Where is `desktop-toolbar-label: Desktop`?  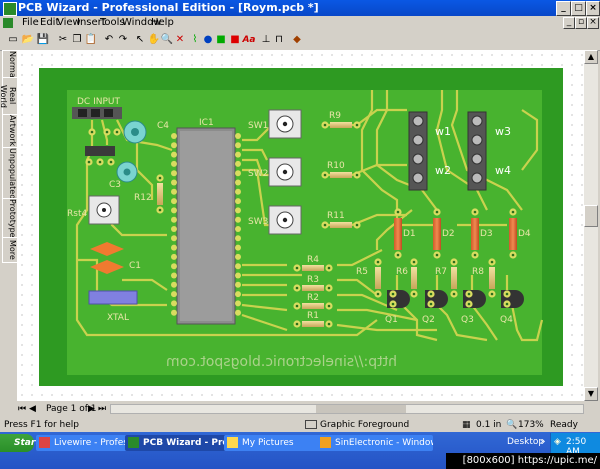 desktop-toolbar-label: Desktop is located at coordinates (525, 442).